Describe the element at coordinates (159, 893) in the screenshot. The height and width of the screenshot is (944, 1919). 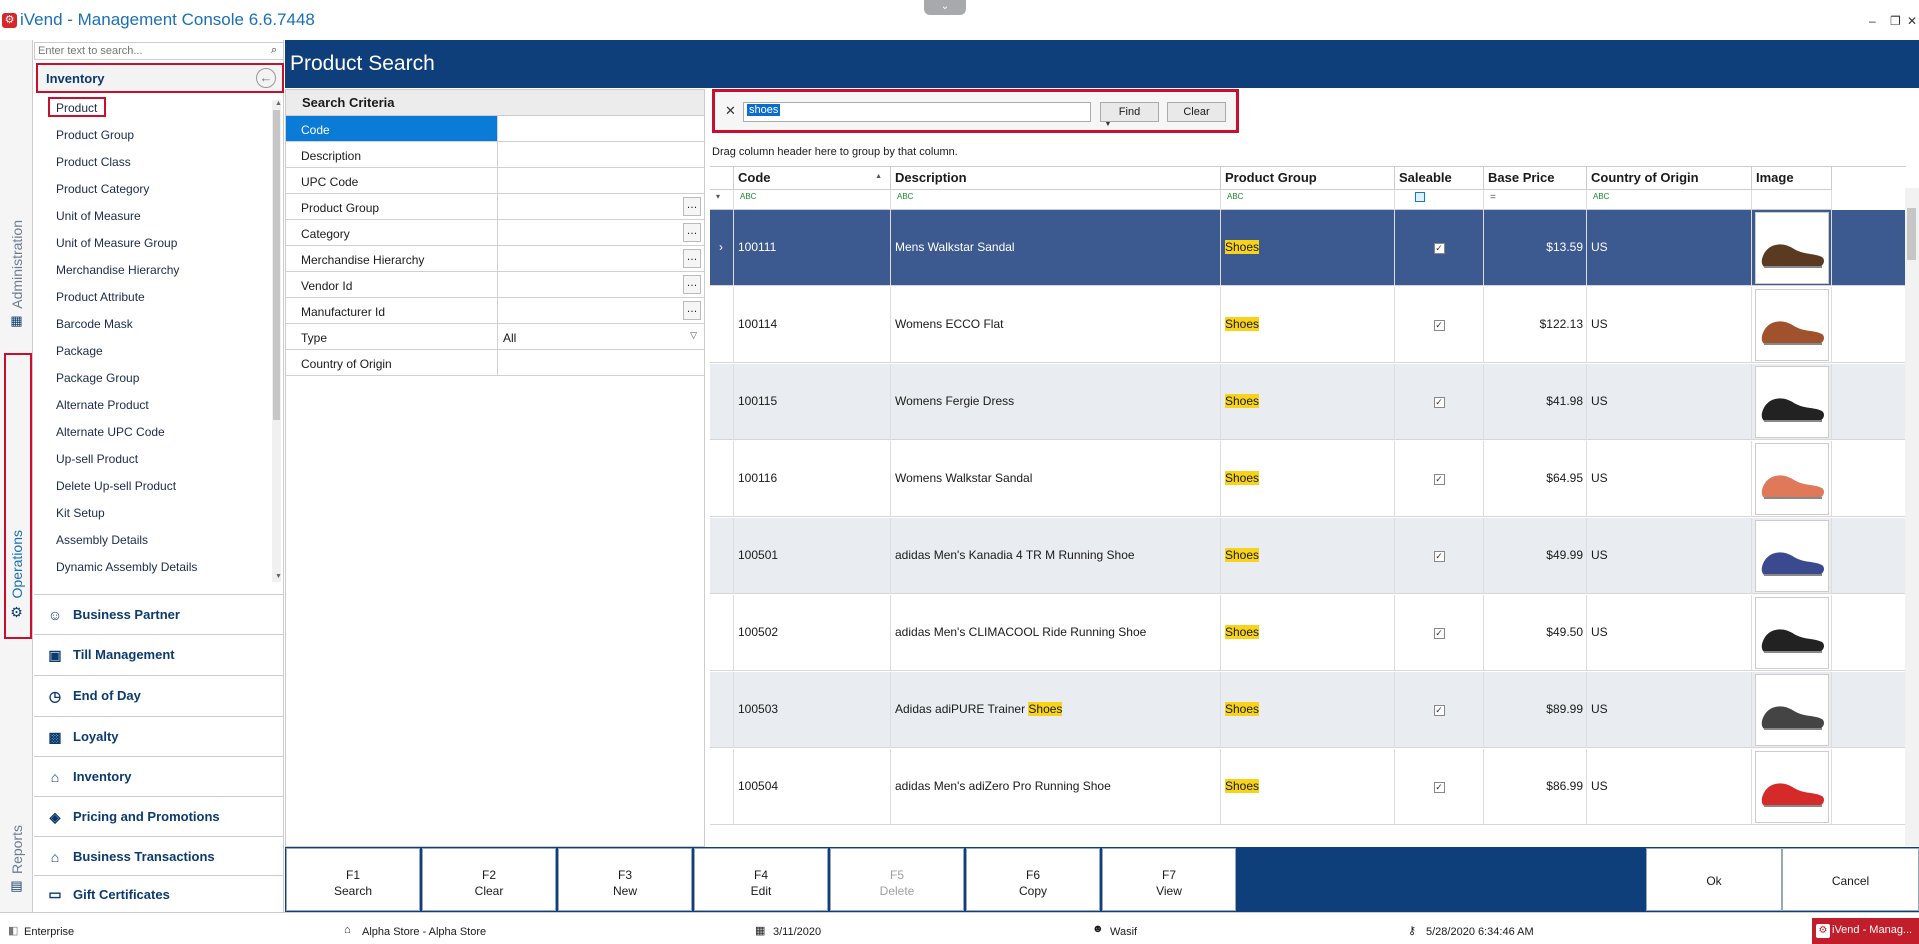
I see `nav-section-gift-certificates: ▭ Gift Certificates` at that location.